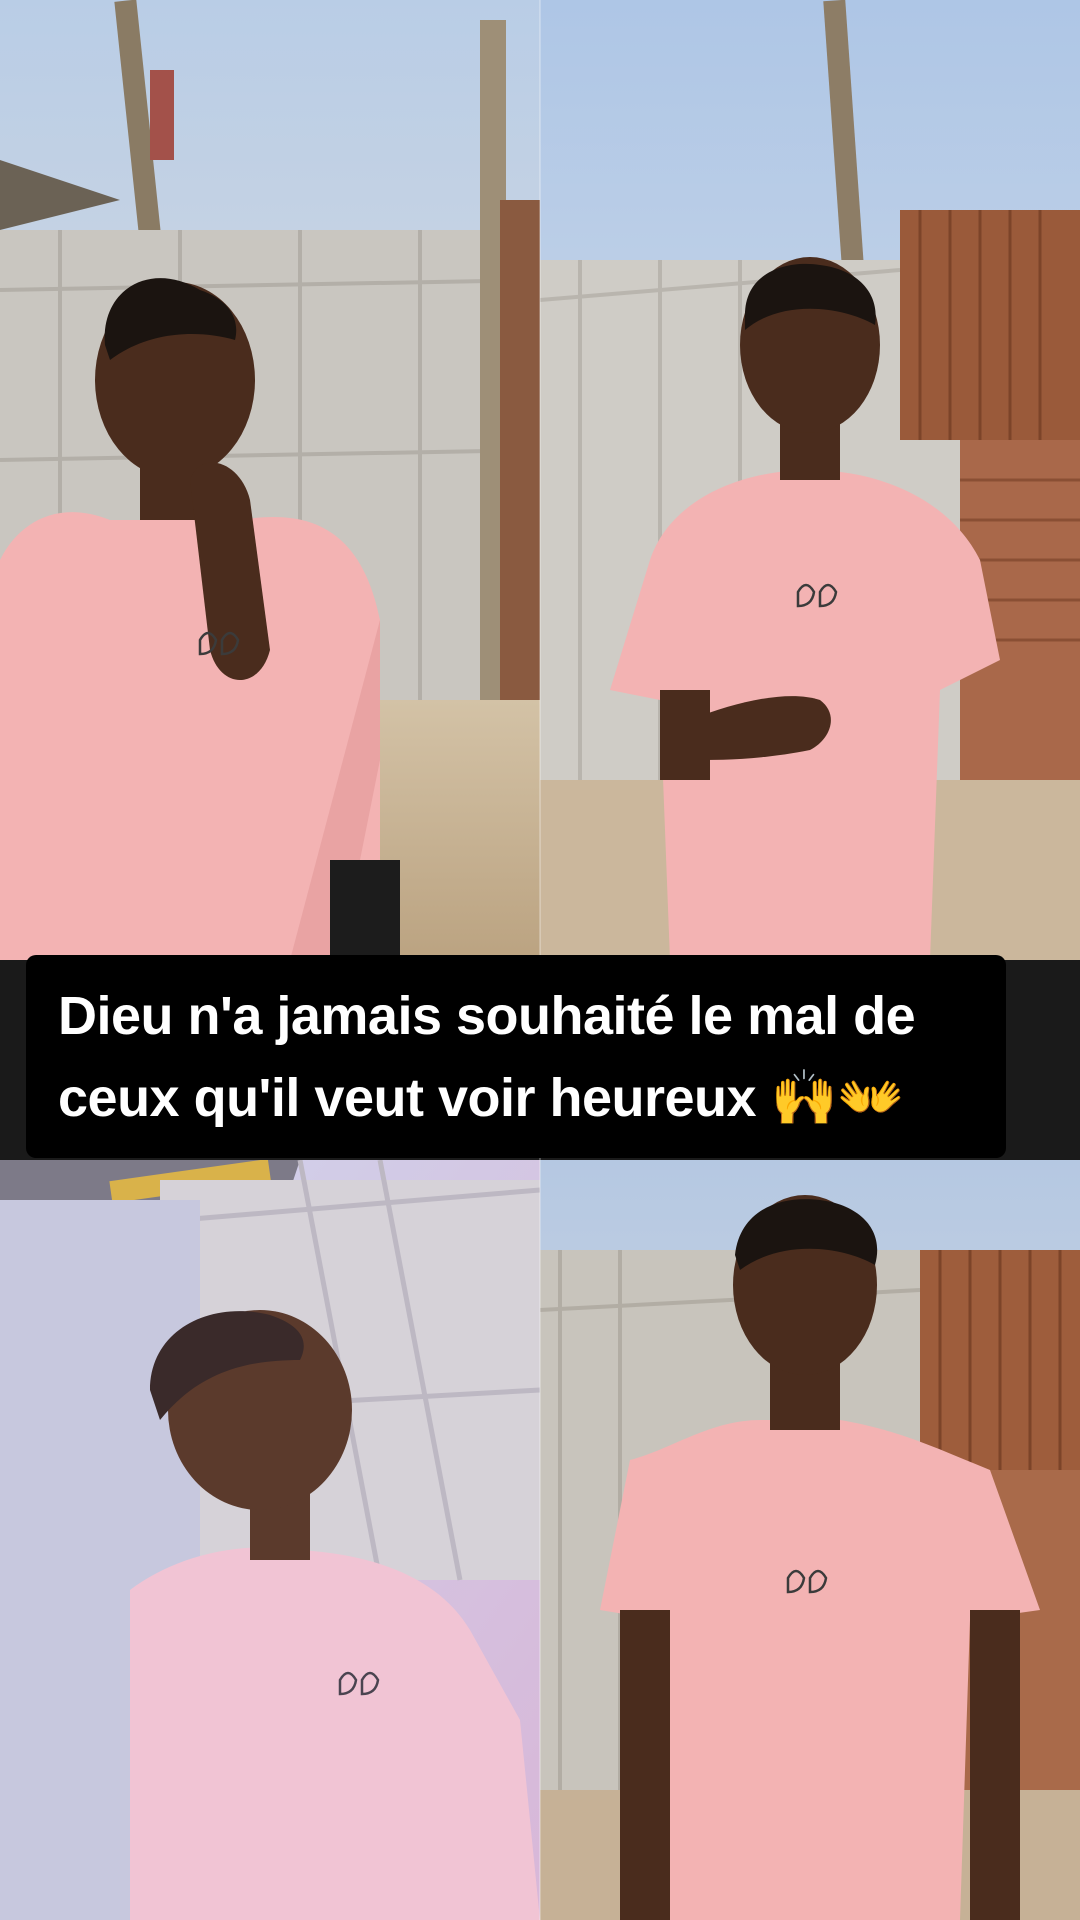 The height and width of the screenshot is (1920, 1080). What do you see at coordinates (481, 1097) in the screenshot?
I see `caption-line-2: ceux qu'il veut voir heureux 🙌👐` at bounding box center [481, 1097].